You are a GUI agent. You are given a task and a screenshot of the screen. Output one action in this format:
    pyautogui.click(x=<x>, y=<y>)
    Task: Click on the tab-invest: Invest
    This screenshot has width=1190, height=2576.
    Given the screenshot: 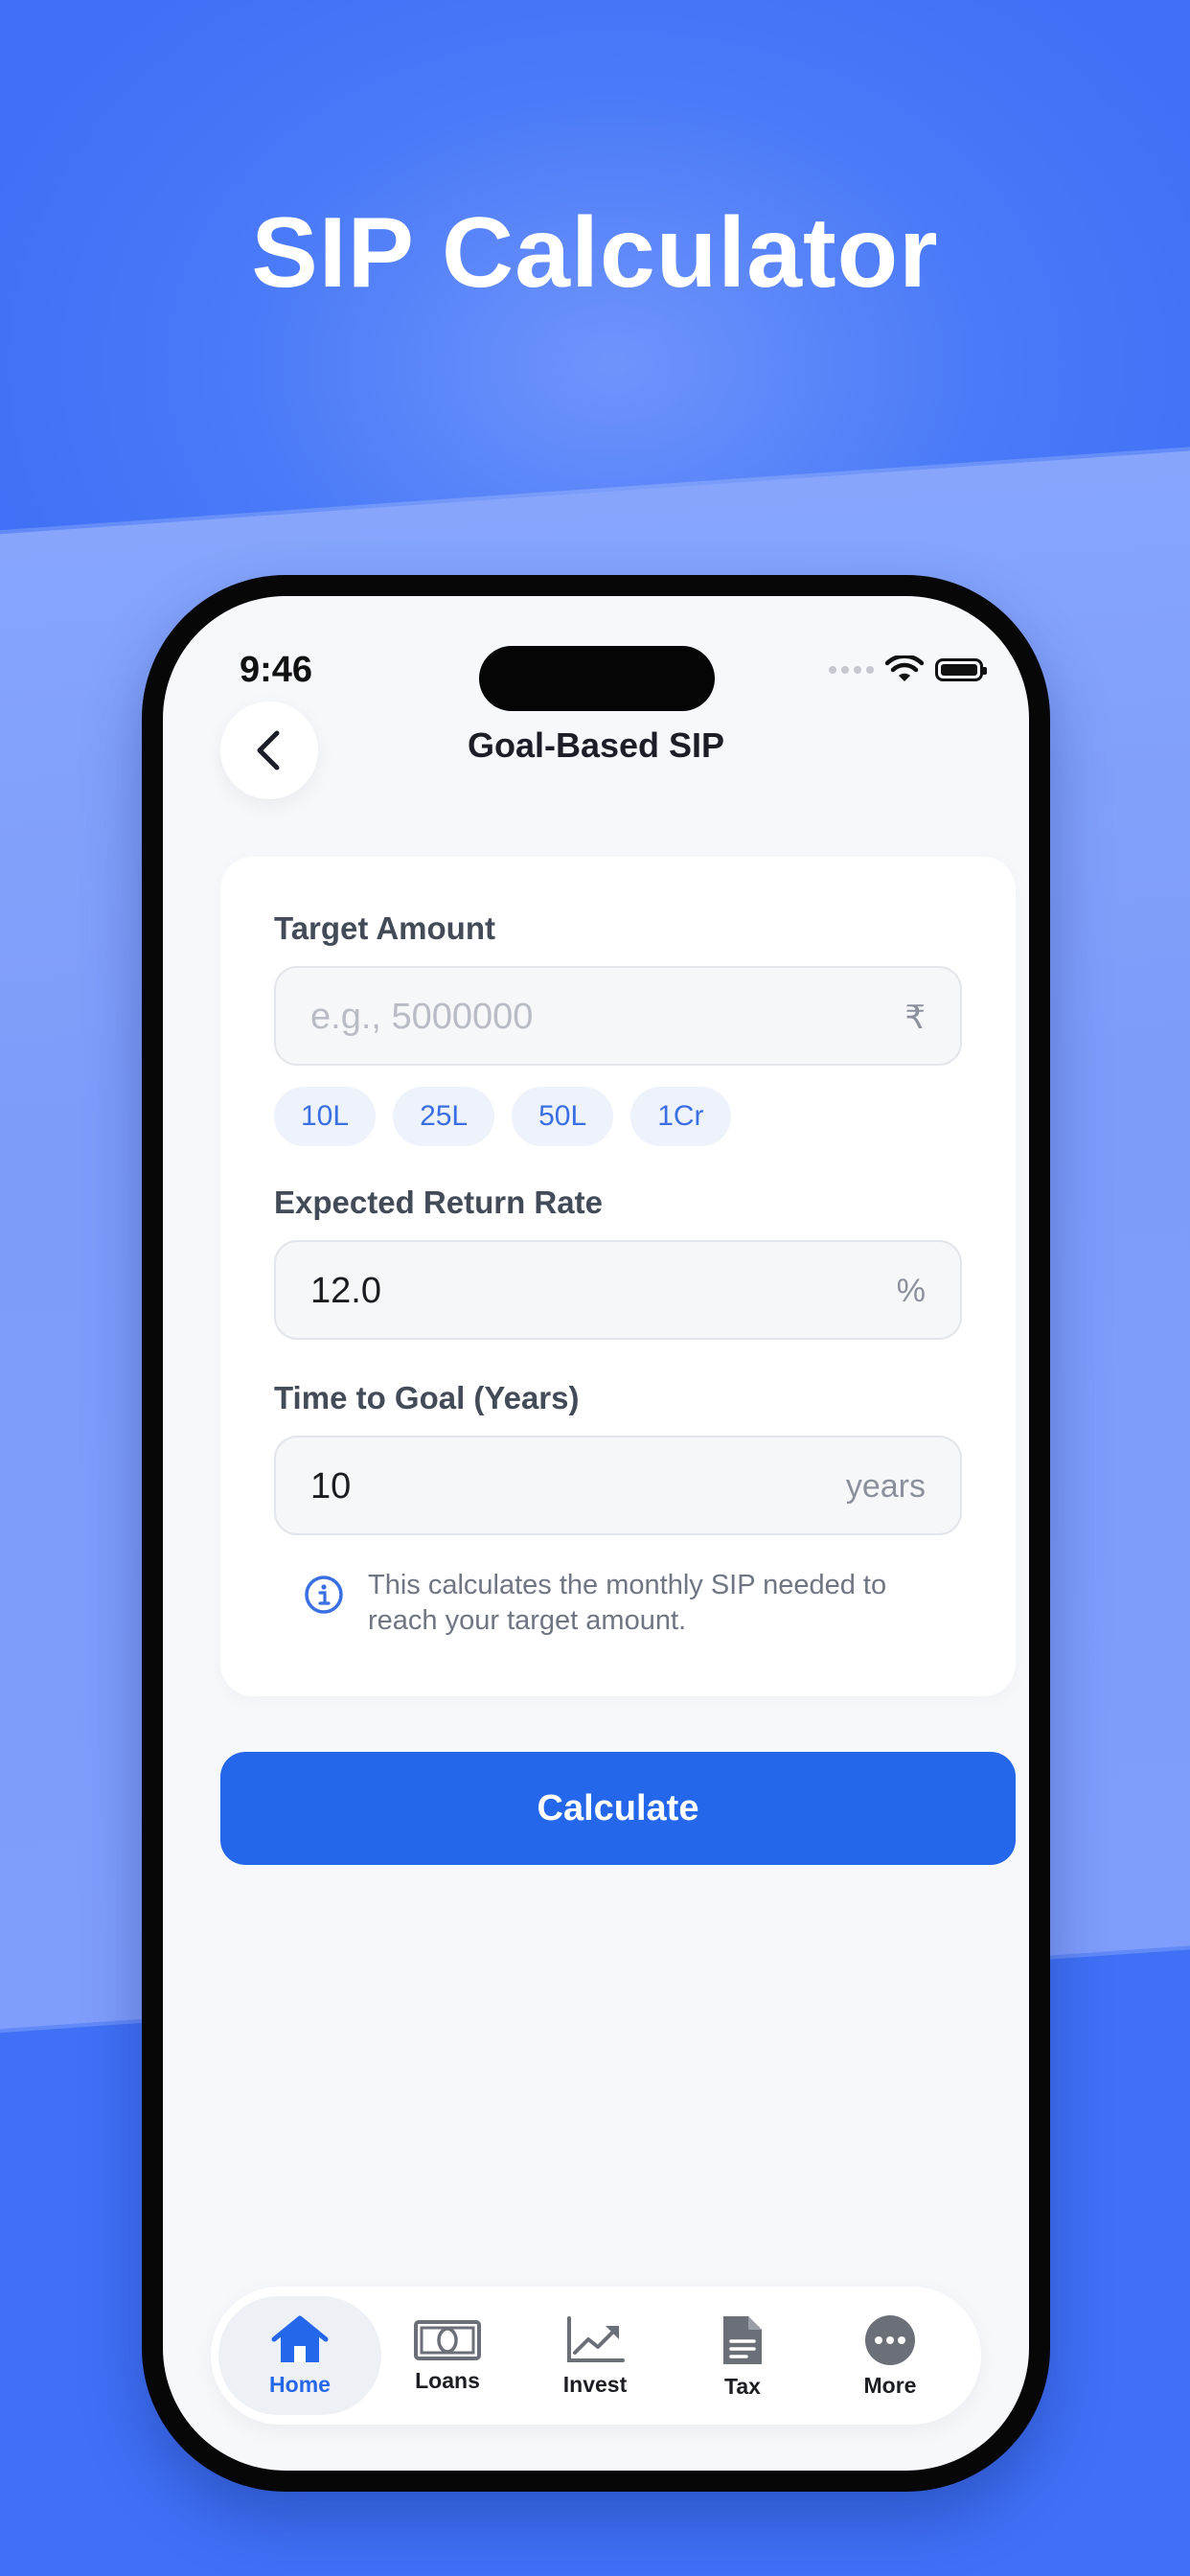 What is the action you would take?
    pyautogui.click(x=595, y=2355)
    